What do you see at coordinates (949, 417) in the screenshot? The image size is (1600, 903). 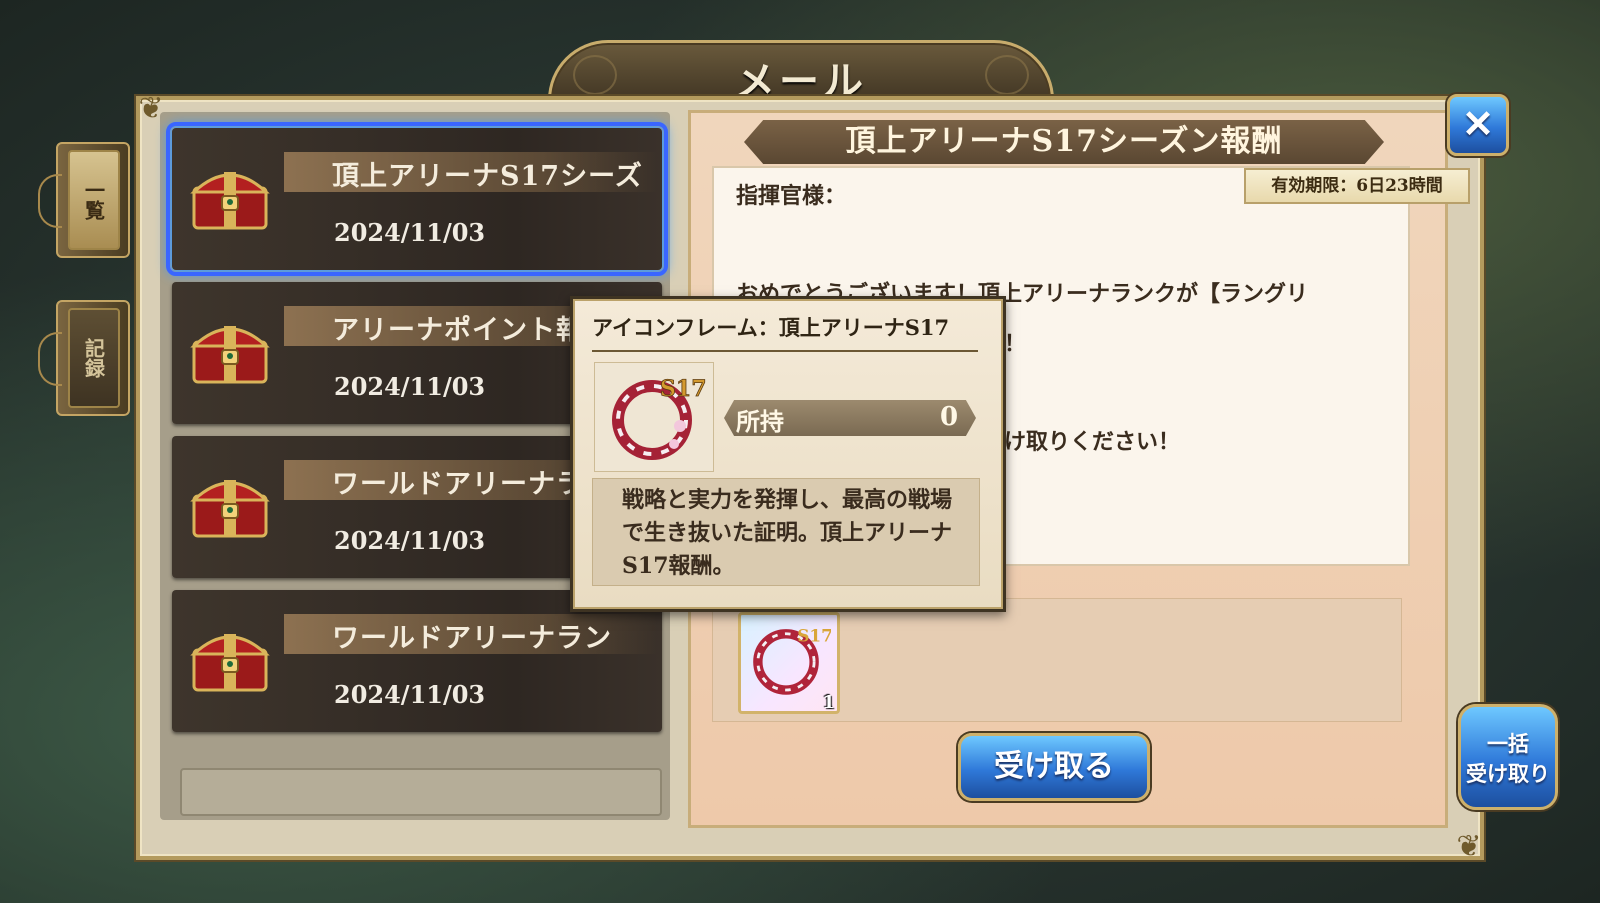 I see `owned-value: 0` at bounding box center [949, 417].